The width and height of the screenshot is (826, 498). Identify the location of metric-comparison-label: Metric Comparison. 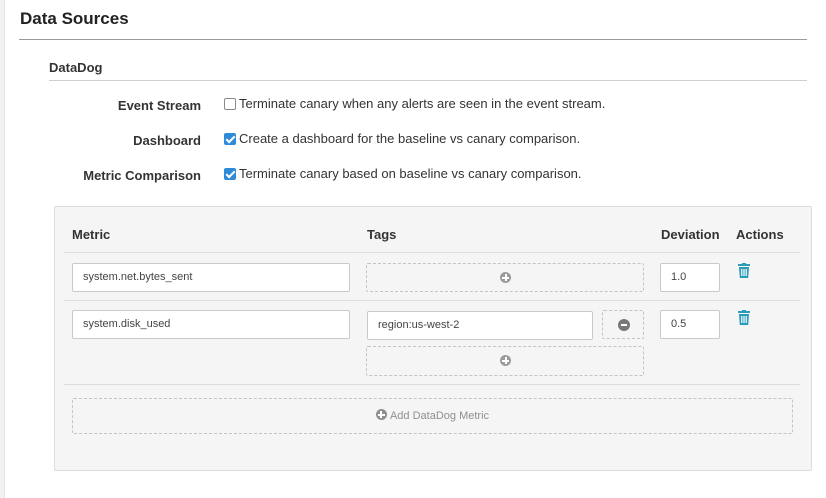
(142, 175).